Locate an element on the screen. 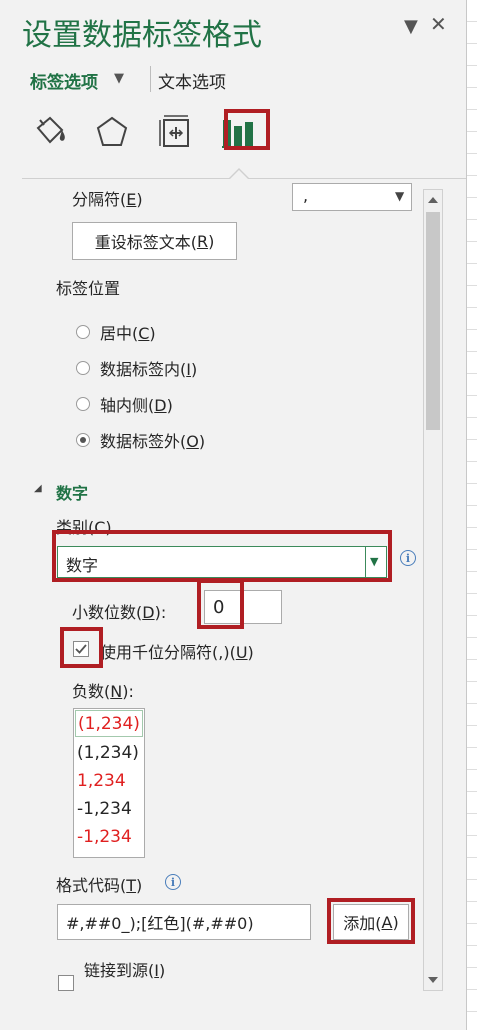 The height and width of the screenshot is (1030, 477). format-code-label: 格式代码(T) is located at coordinates (99, 885).